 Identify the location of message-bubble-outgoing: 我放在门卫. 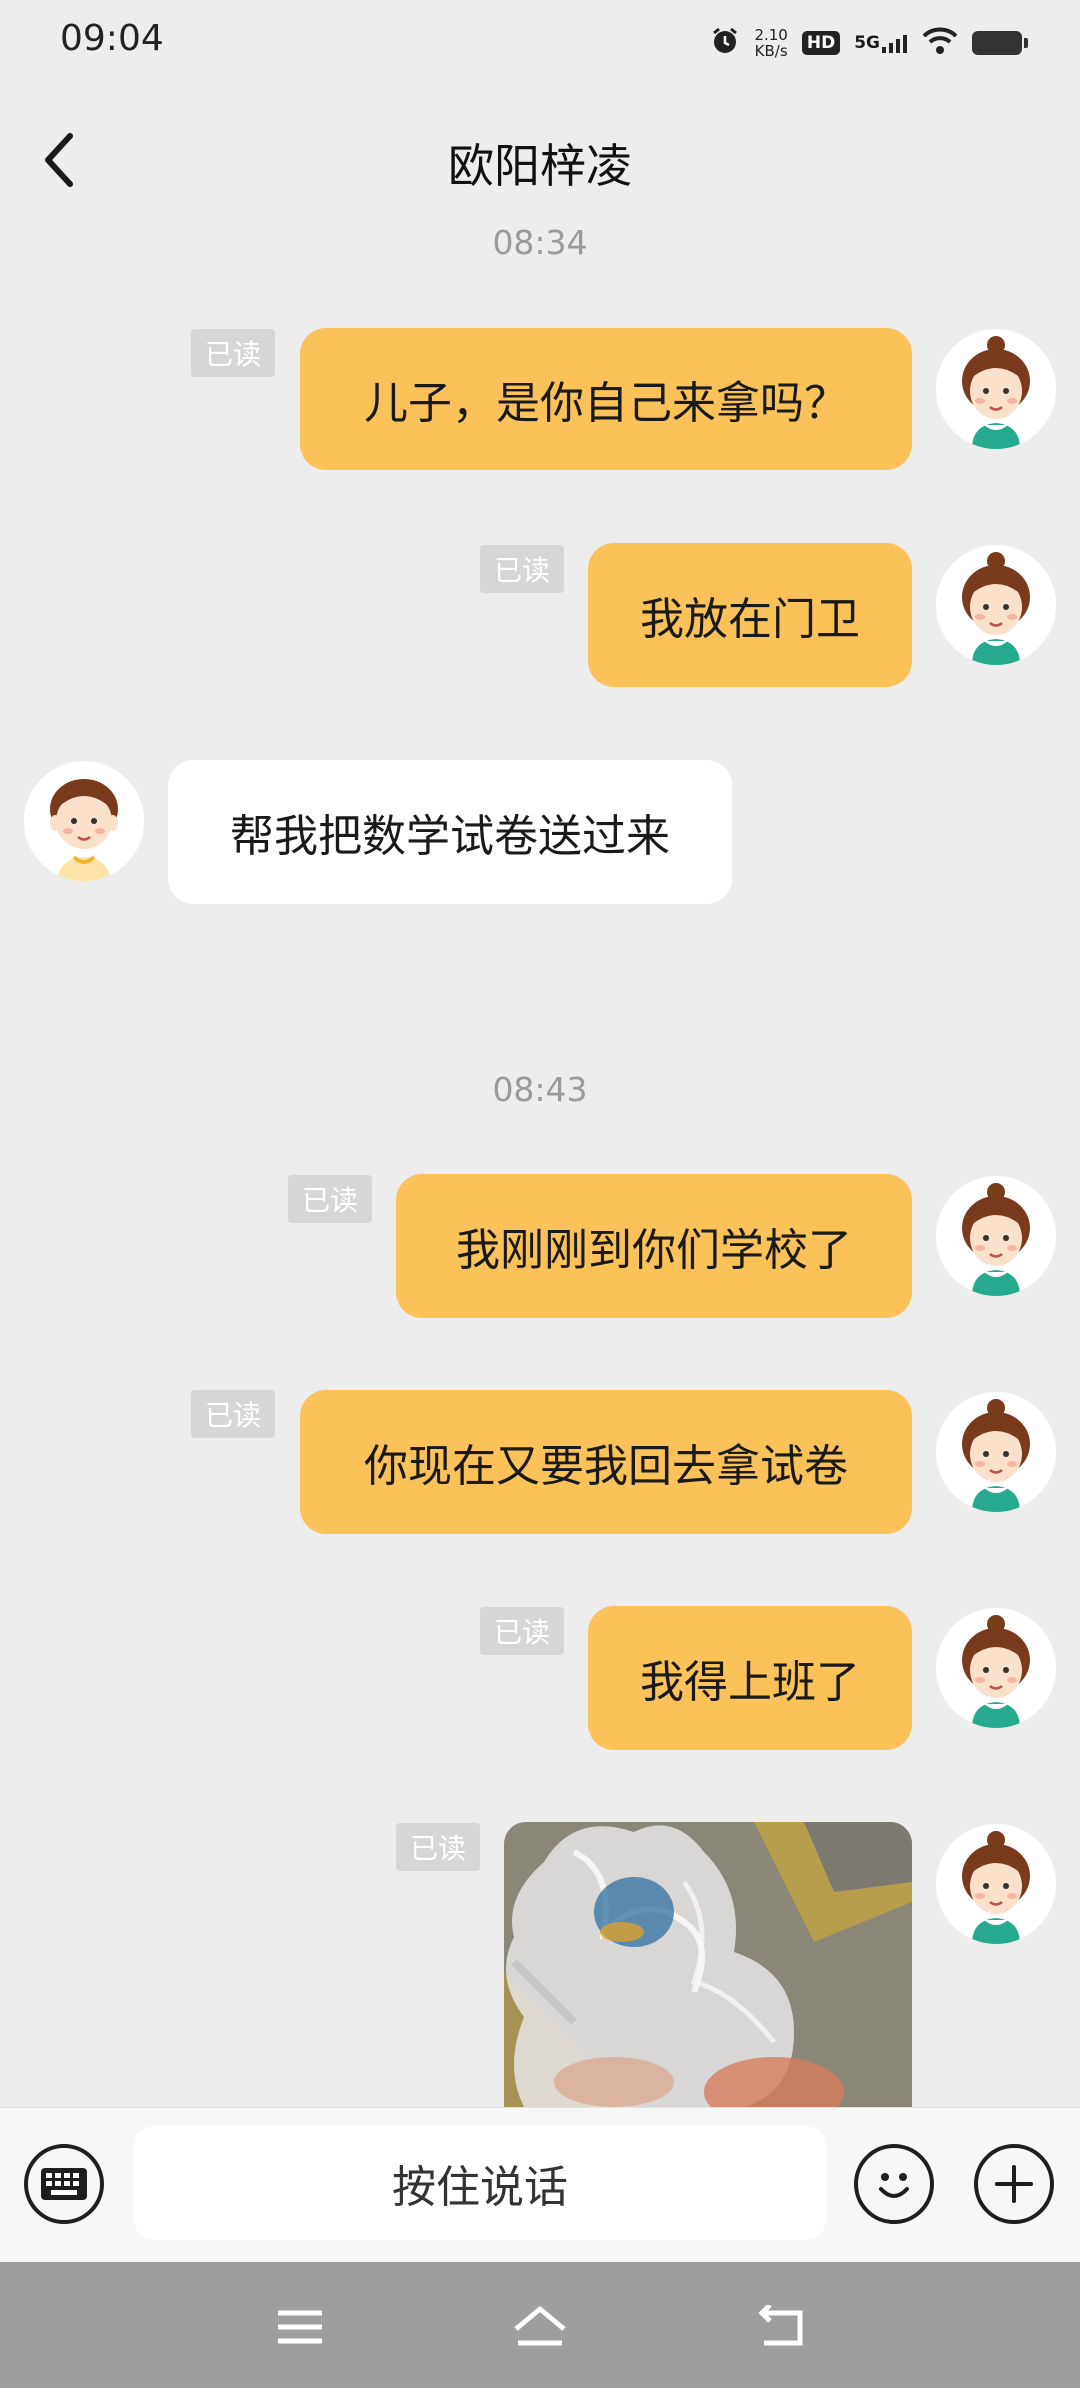
(750, 615).